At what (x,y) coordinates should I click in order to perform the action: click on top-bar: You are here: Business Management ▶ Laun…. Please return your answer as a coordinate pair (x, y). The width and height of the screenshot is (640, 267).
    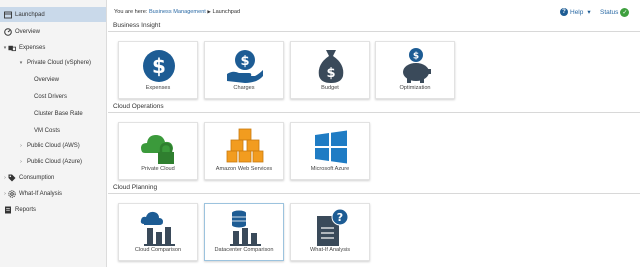
    Looking at the image, I should click on (374, 10).